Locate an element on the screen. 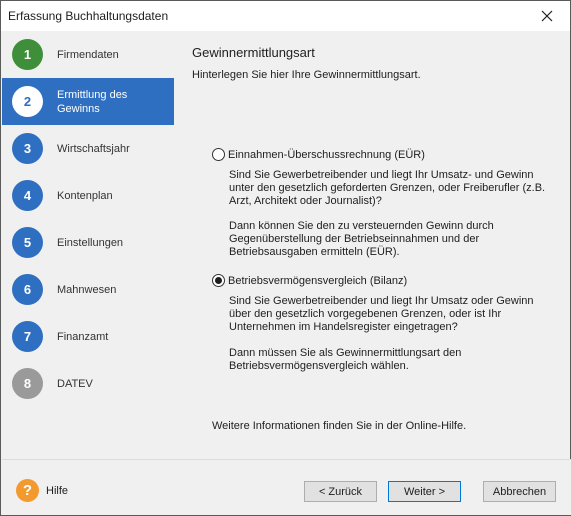 The image size is (571, 516). step-kontenplan: 4 Kontenplan is located at coordinates (88, 195).